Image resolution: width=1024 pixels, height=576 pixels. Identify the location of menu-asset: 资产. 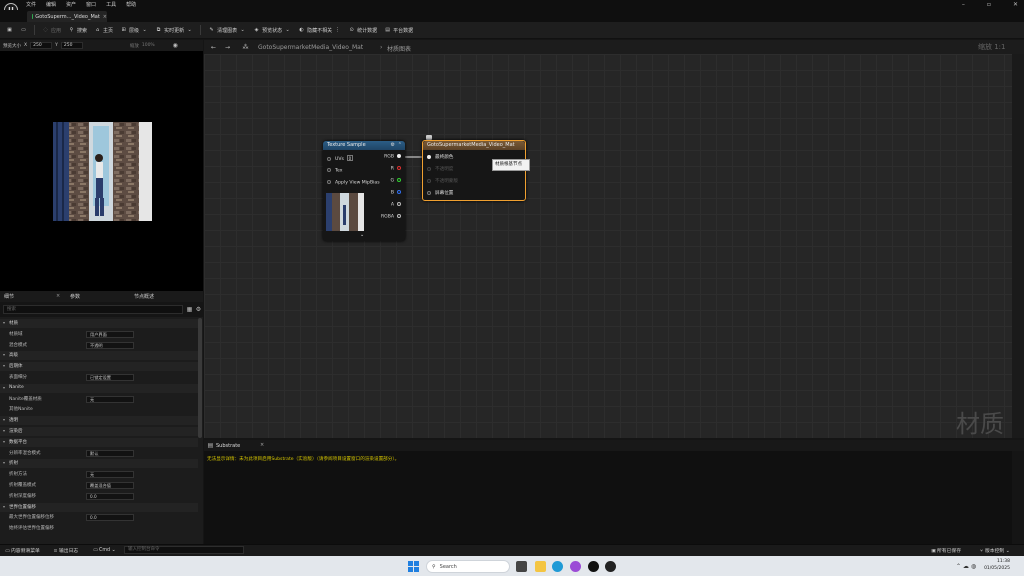
(71, 5).